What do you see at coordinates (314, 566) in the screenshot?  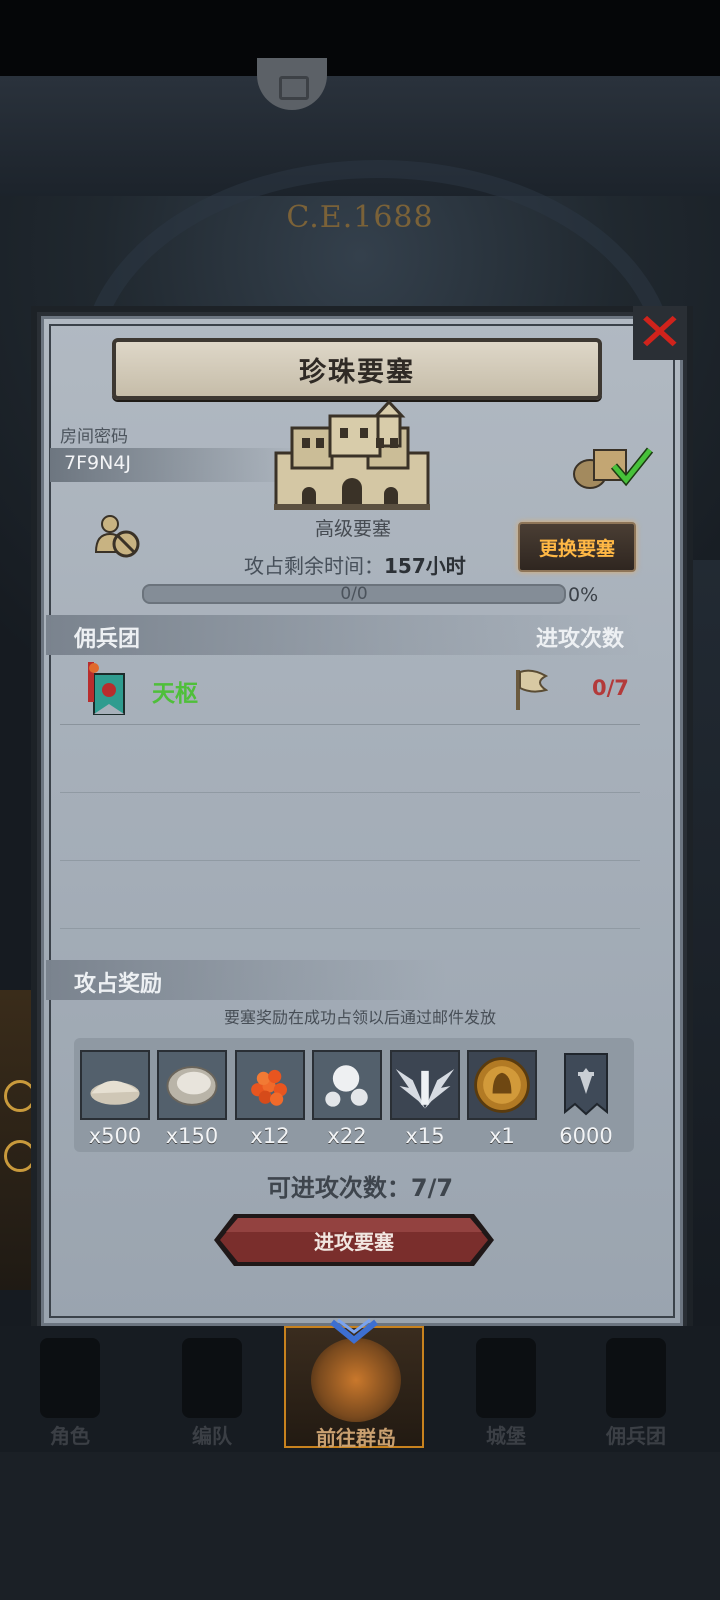 I see `remaining-time-label: 攻占剩余时间：` at bounding box center [314, 566].